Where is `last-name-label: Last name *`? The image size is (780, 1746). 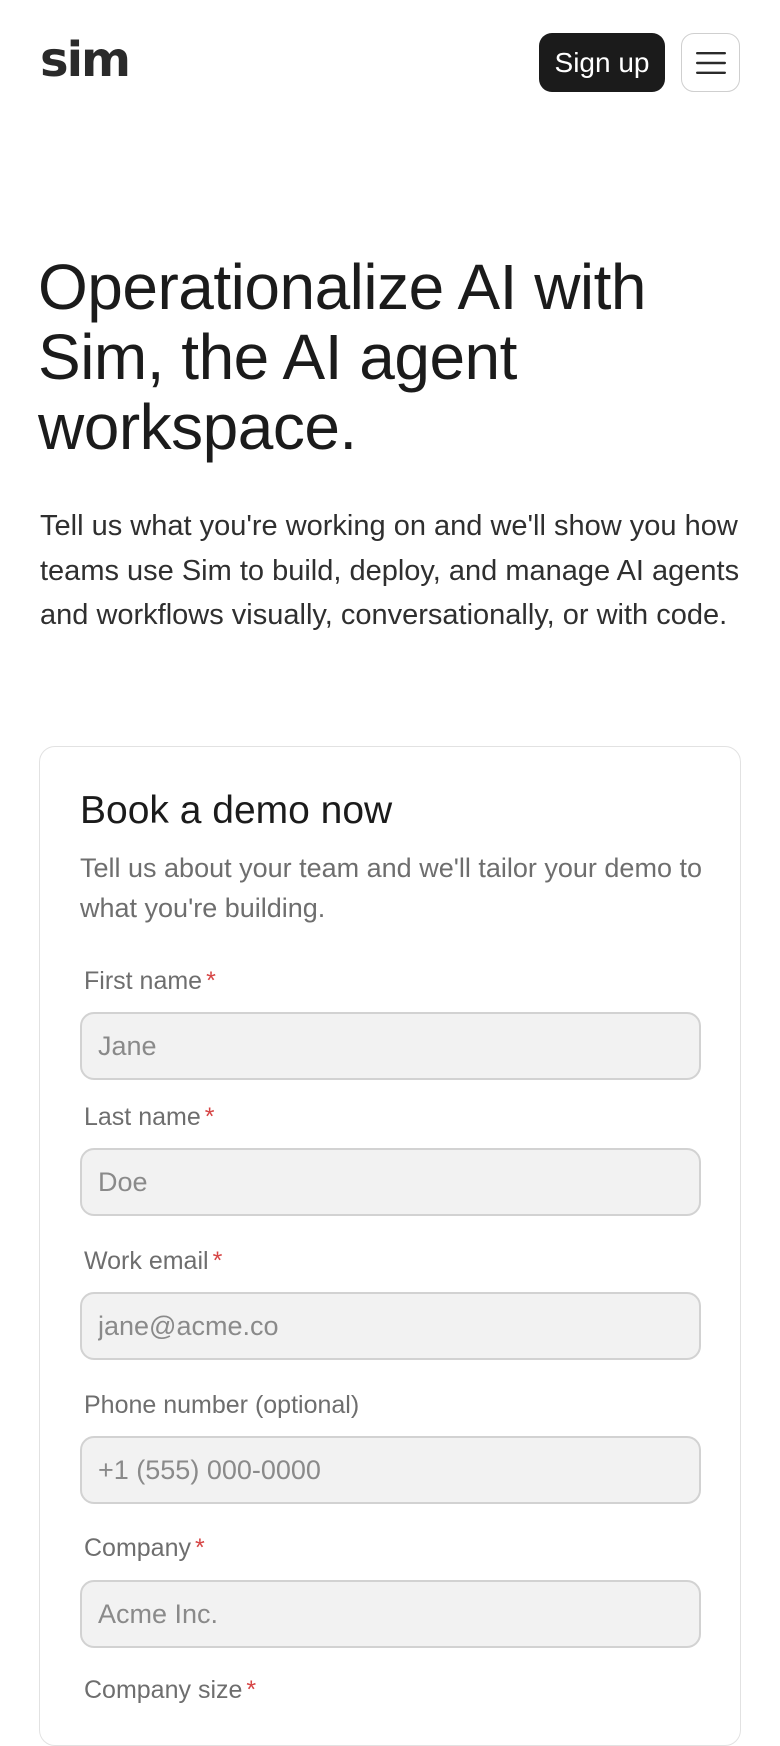 last-name-label: Last name * is located at coordinates (149, 1117).